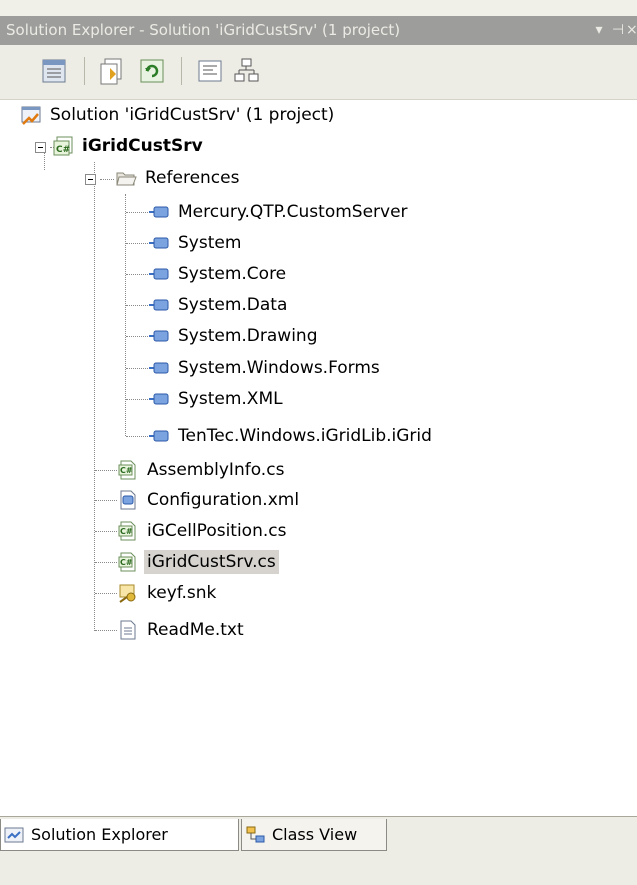  I want to click on reference-label: System.Drawing, so click(248, 336).